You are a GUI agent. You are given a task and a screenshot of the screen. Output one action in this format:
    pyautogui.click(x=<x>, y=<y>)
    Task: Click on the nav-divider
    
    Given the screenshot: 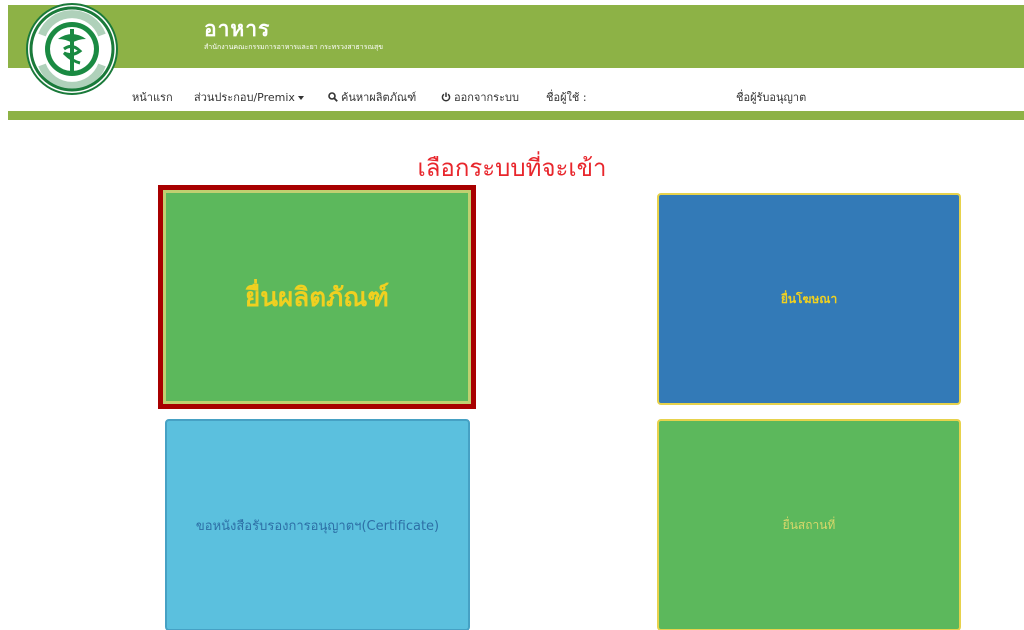 What is the action you would take?
    pyautogui.click(x=516, y=115)
    